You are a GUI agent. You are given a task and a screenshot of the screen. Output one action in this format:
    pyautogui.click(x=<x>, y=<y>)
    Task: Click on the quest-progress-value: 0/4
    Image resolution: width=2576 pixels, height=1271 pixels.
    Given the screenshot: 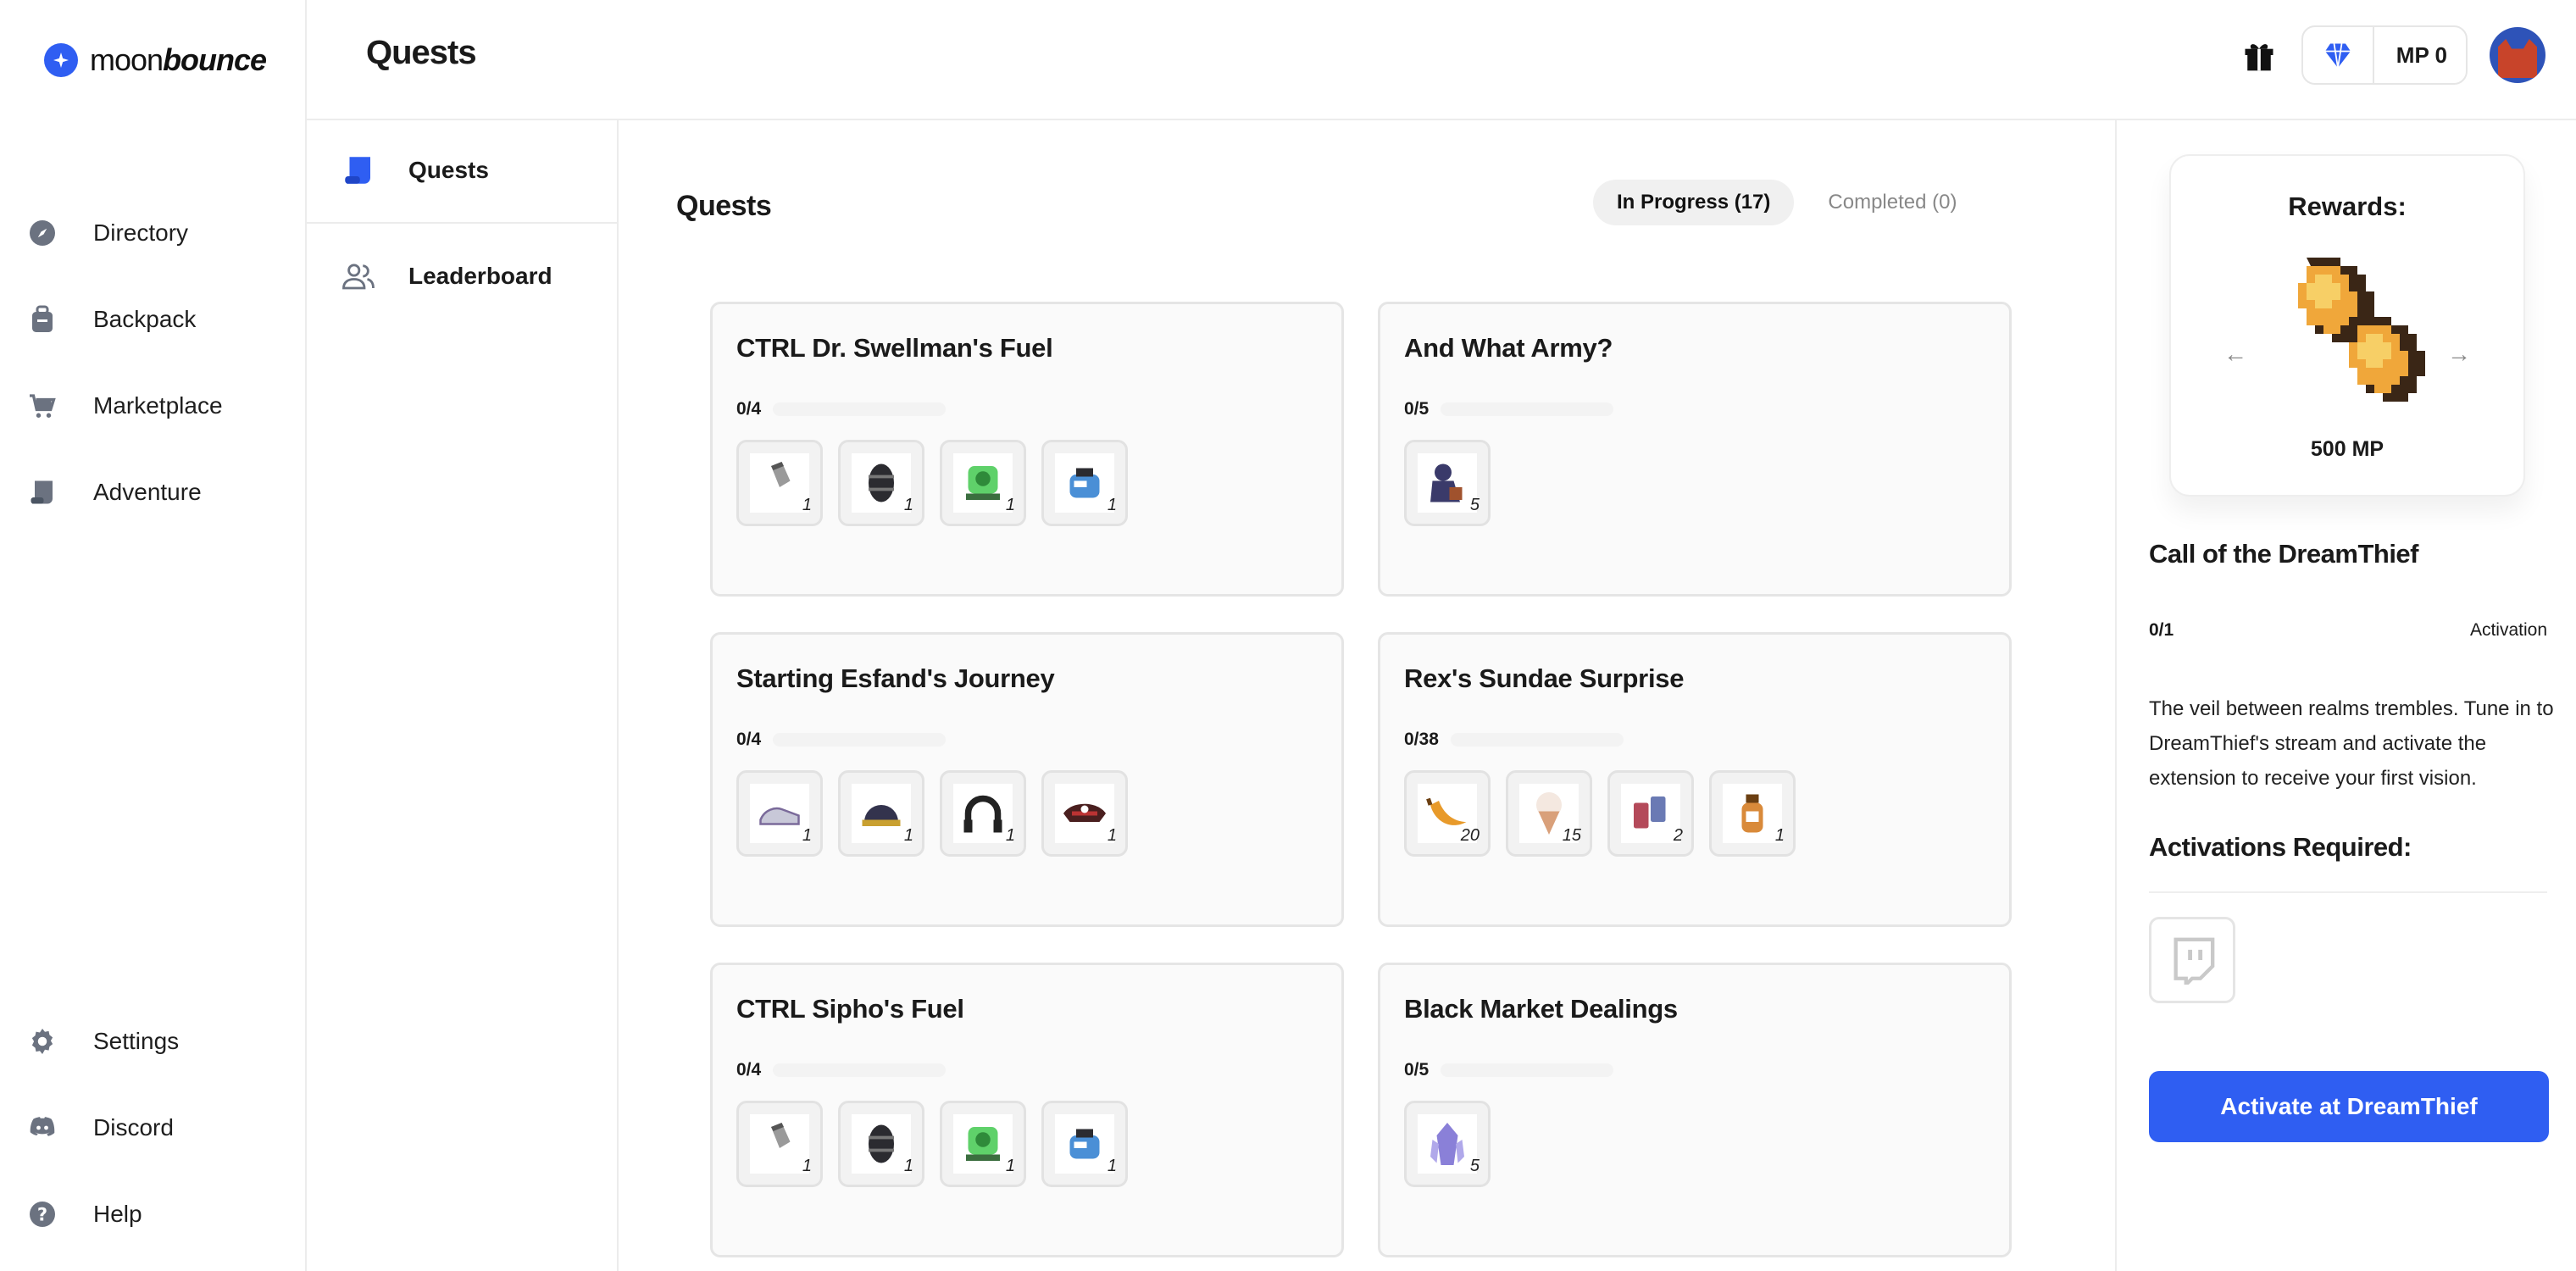 What is the action you would take?
    pyautogui.click(x=749, y=1070)
    